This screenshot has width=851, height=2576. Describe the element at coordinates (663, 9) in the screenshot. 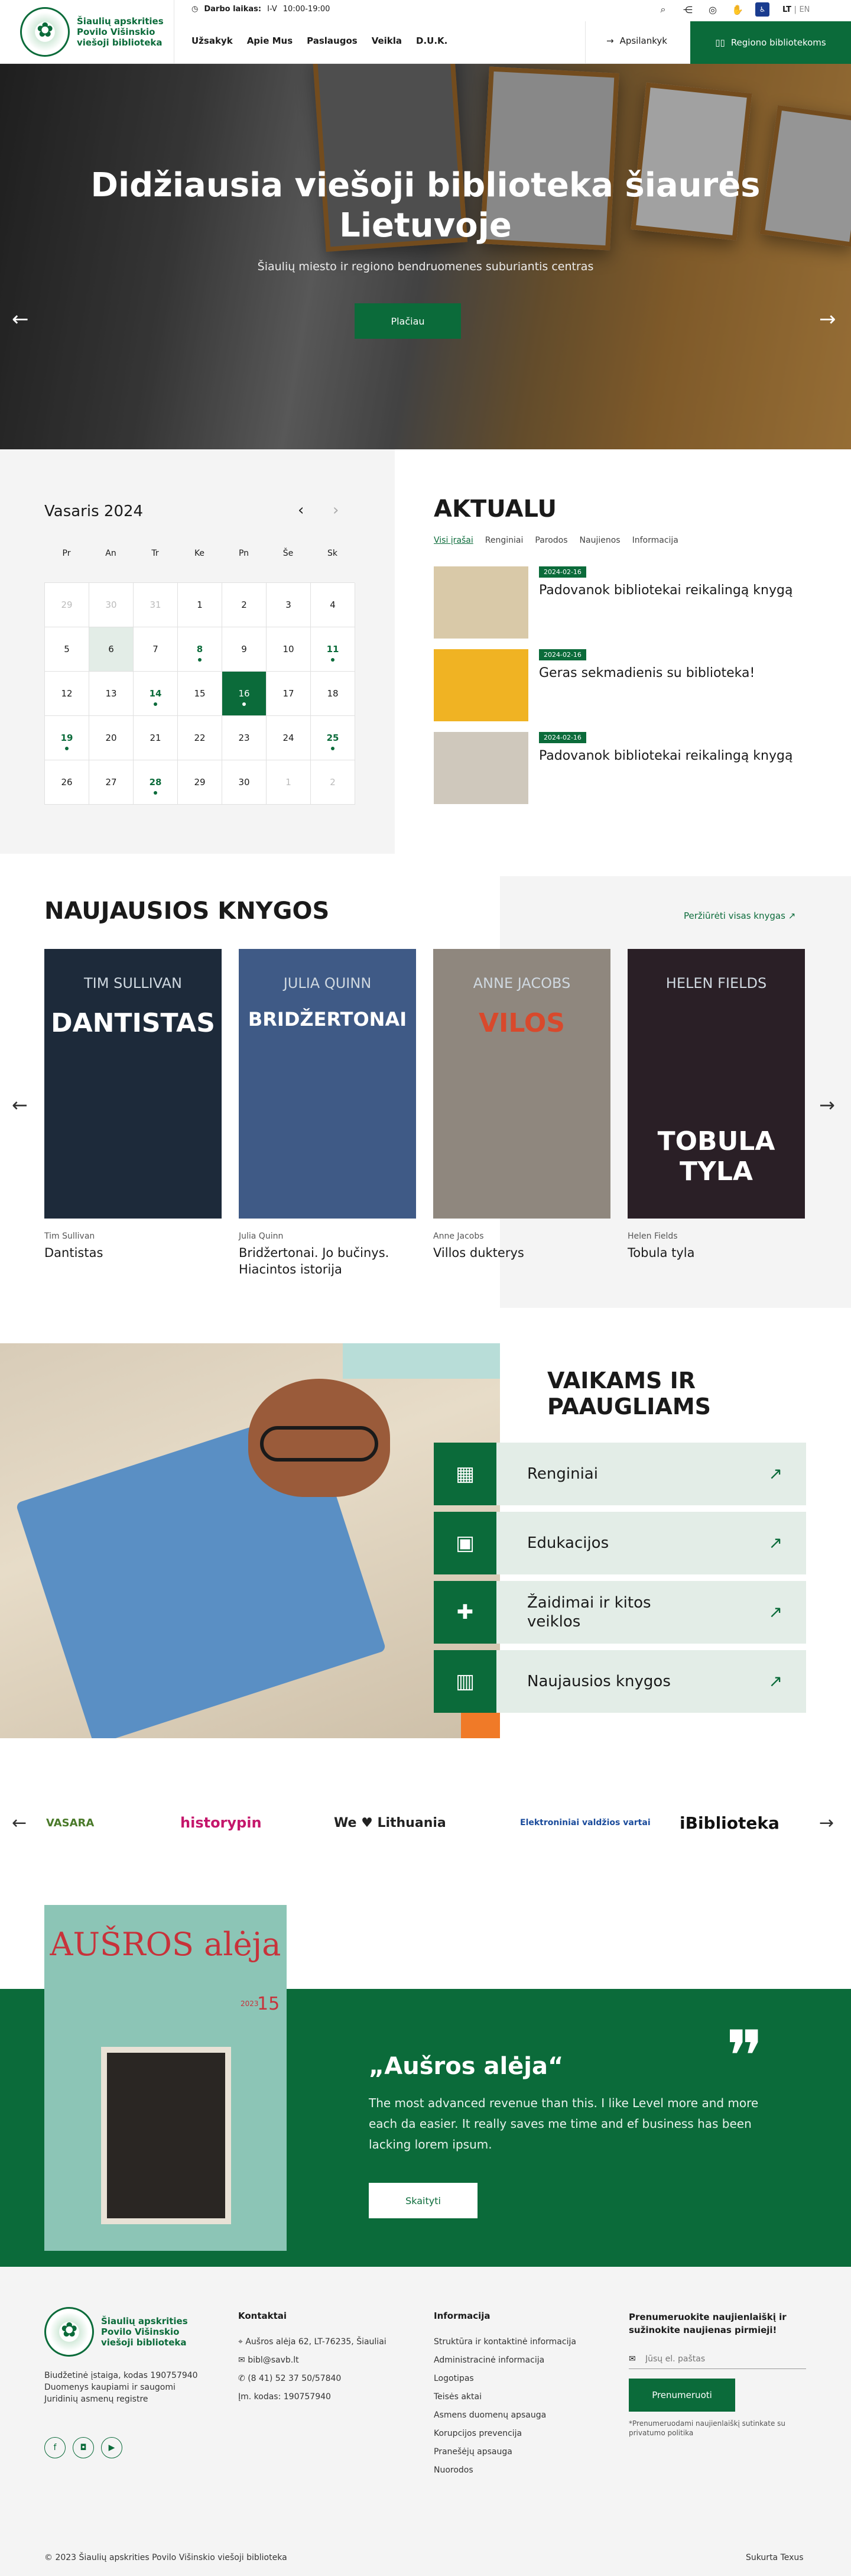

I see `search-icon: ⌕` at that location.